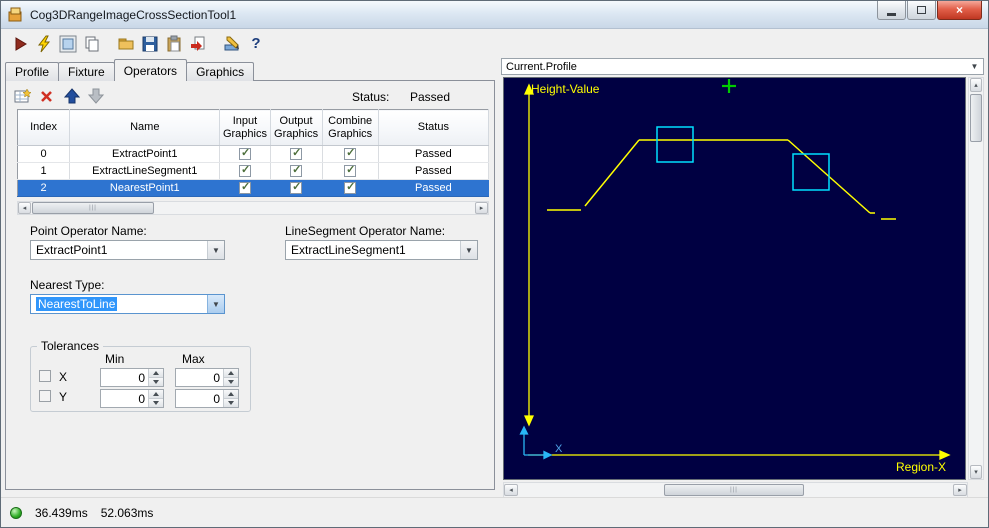  I want to click on paste-button, so click(174, 44).